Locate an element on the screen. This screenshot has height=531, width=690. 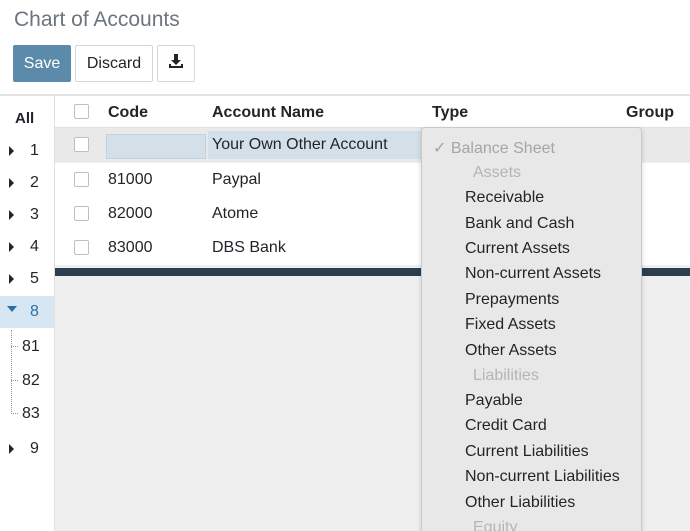
tree-connector is located at coordinates (11, 372).